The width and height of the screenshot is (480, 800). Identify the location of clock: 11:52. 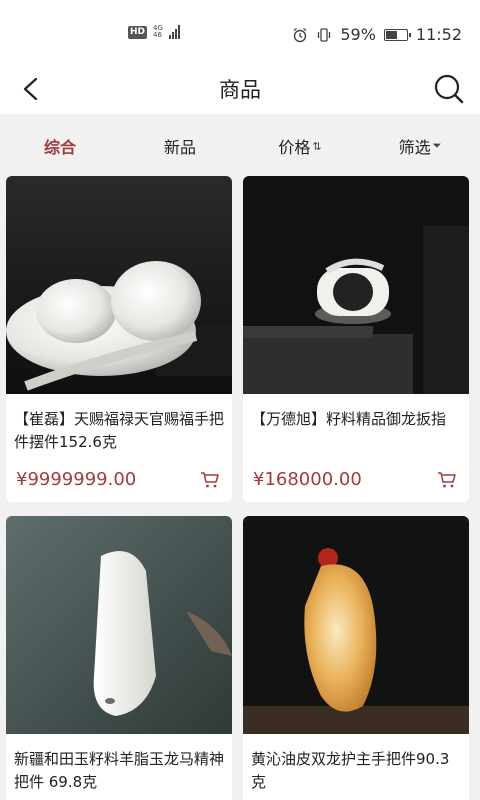
(438, 34).